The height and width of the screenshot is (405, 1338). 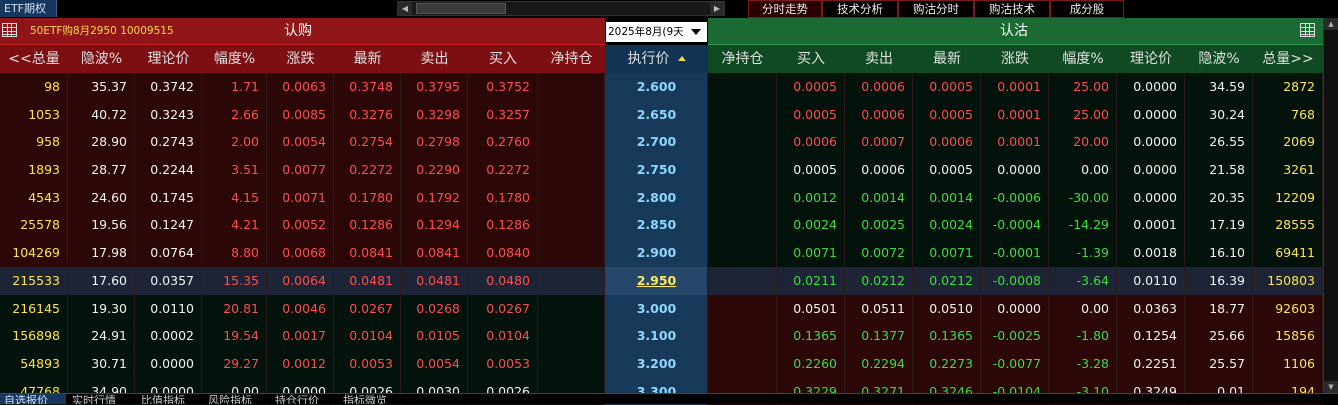 What do you see at coordinates (656, 115) in the screenshot?
I see `strike-price-cell: 2.650` at bounding box center [656, 115].